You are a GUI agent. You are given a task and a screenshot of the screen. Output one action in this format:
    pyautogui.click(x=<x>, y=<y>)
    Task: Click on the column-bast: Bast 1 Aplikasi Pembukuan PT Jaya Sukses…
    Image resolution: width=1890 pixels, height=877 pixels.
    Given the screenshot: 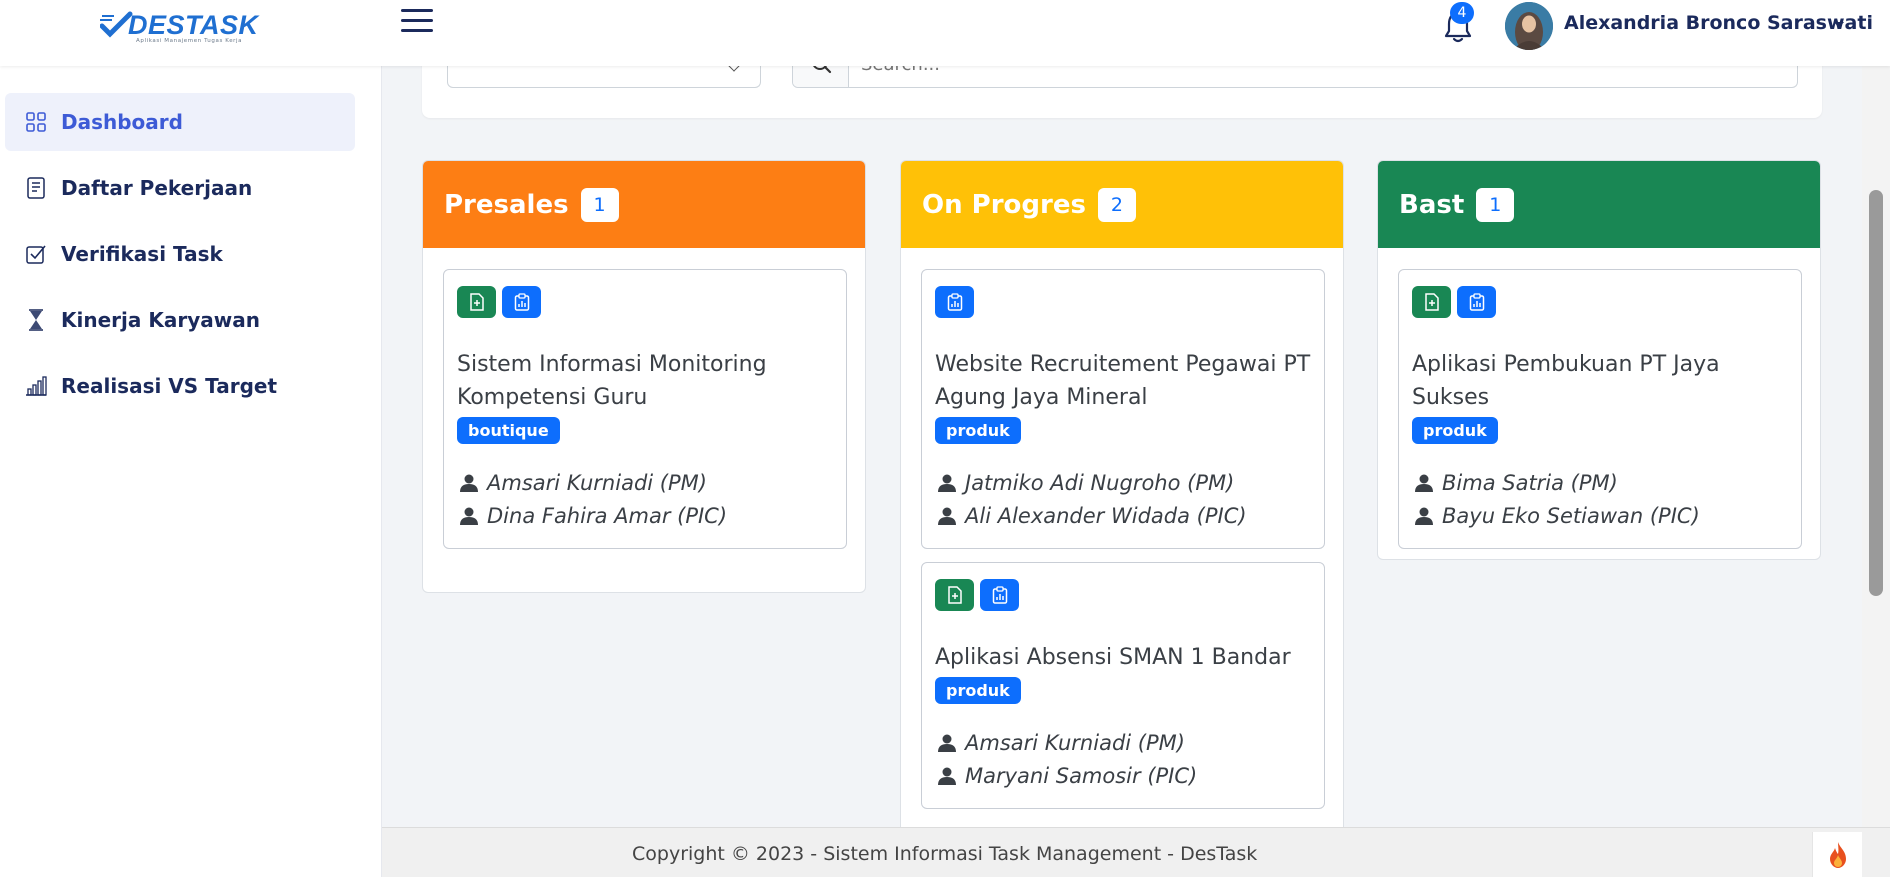 What is the action you would take?
    pyautogui.click(x=1599, y=360)
    